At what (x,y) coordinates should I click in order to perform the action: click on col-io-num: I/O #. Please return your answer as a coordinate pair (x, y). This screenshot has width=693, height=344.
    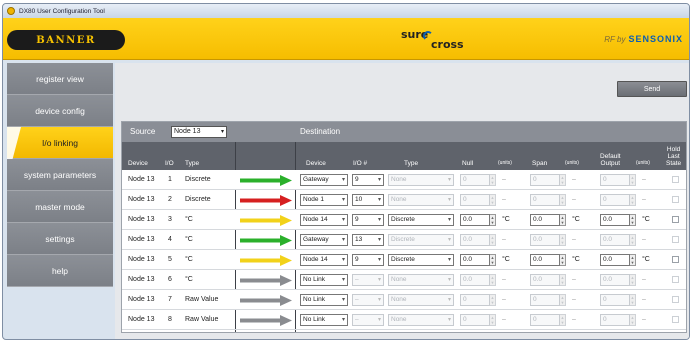
    Looking at the image, I should click on (360, 163).